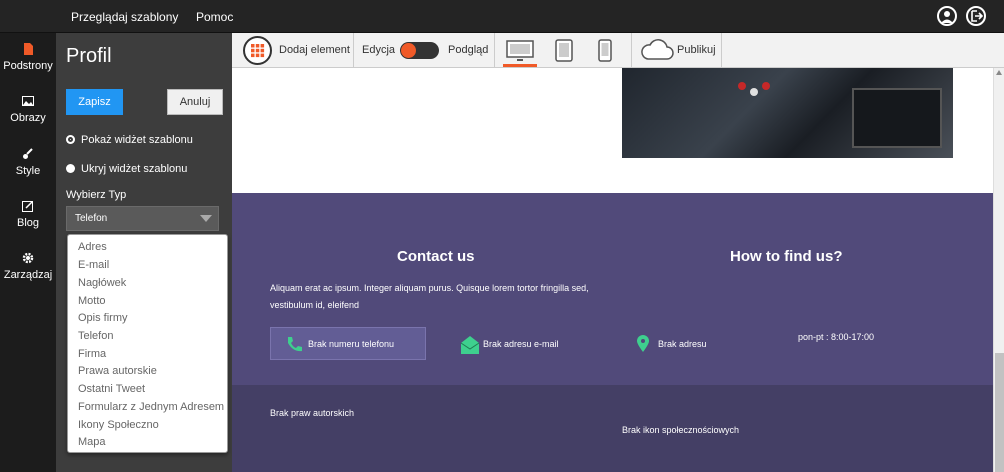 The image size is (1004, 472). Describe the element at coordinates (70, 139) in the screenshot. I see `radio-selected-icon` at that location.